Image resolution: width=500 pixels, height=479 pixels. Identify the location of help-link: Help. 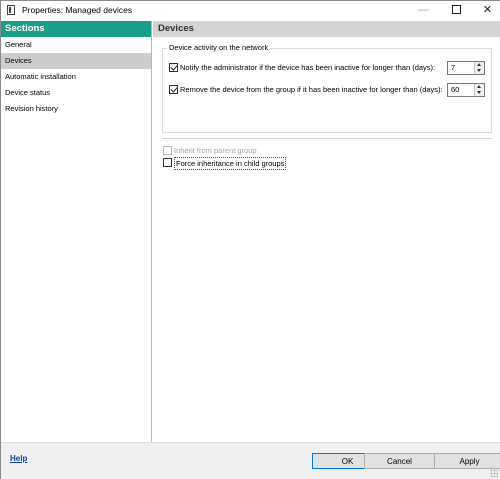
(18, 458).